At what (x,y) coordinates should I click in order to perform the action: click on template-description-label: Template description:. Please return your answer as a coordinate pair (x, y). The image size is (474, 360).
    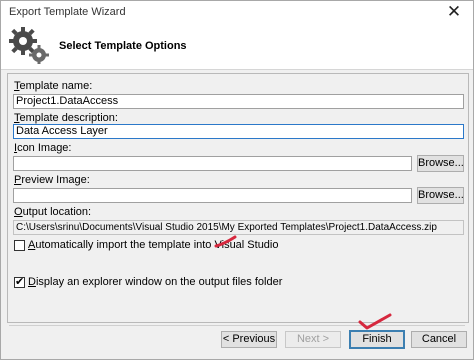
    Looking at the image, I should click on (66, 118).